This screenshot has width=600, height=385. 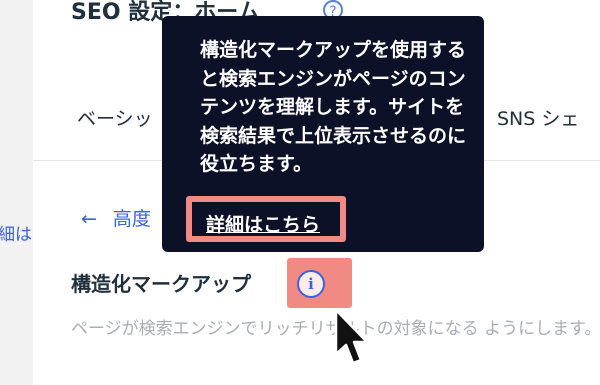 I want to click on info-button-highlight: i, so click(x=319, y=283).